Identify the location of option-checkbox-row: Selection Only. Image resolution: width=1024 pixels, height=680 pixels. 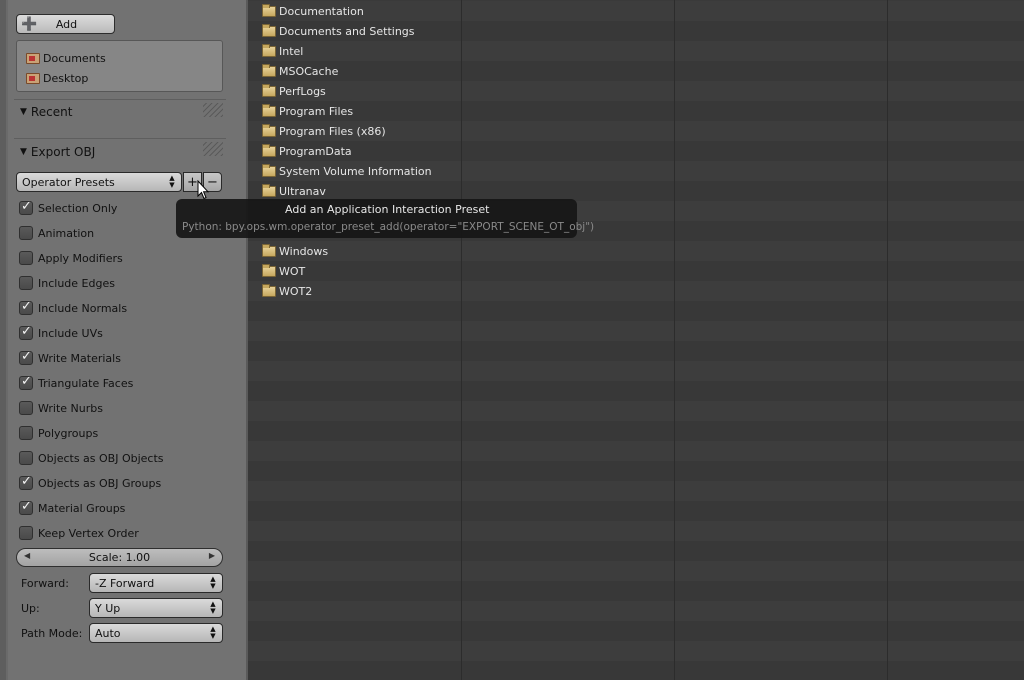
(68, 208).